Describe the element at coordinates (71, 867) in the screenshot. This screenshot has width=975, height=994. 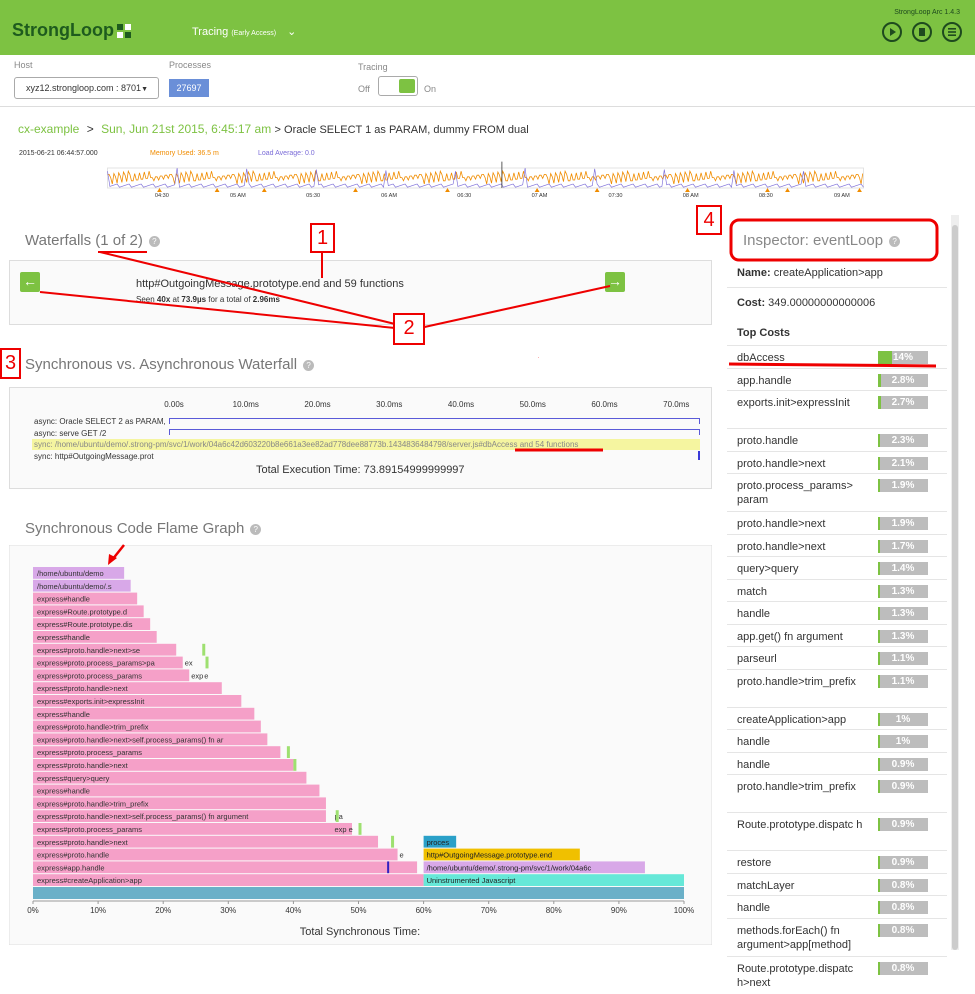
I see `flame-frame-label: express#app.handle` at that location.